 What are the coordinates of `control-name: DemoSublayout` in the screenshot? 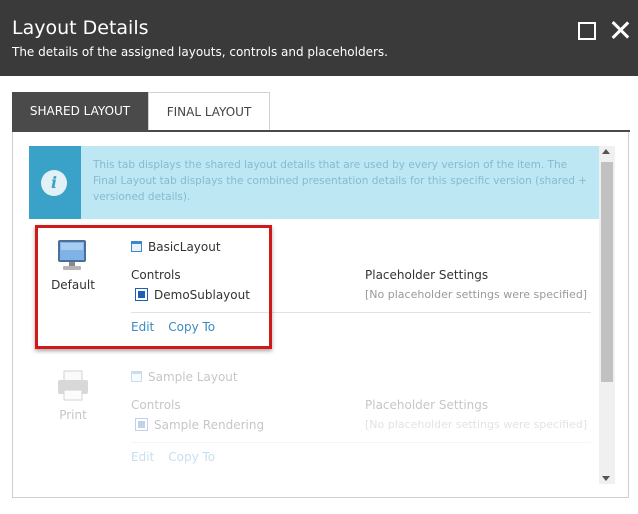 It's located at (202, 295).